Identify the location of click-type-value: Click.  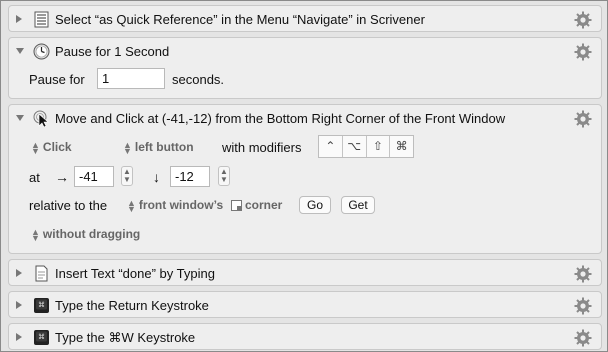
(57, 147).